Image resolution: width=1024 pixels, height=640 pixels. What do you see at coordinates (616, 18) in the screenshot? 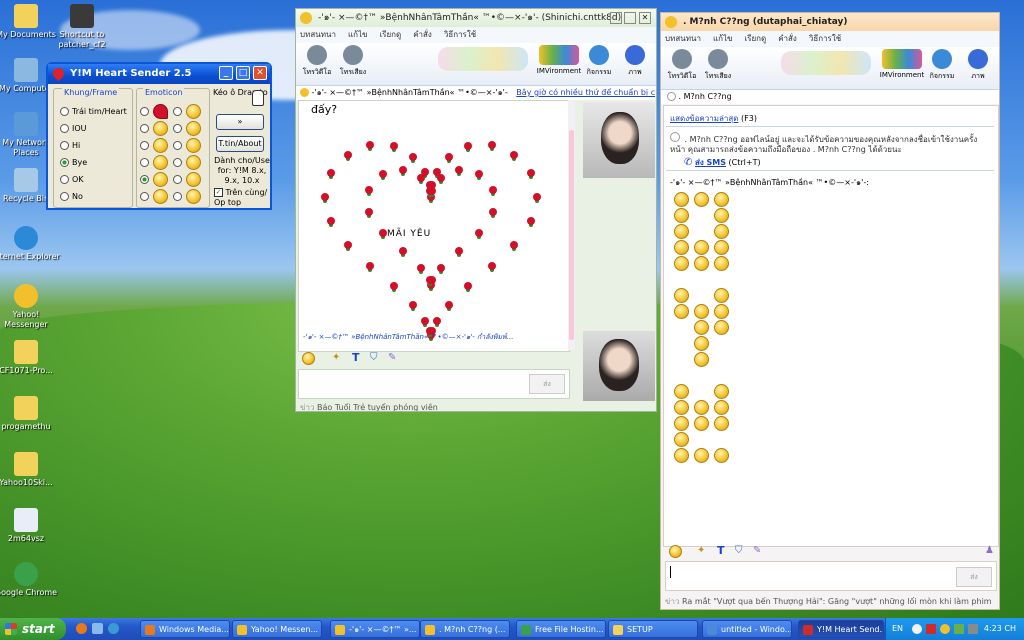
I see `minimize-button` at bounding box center [616, 18].